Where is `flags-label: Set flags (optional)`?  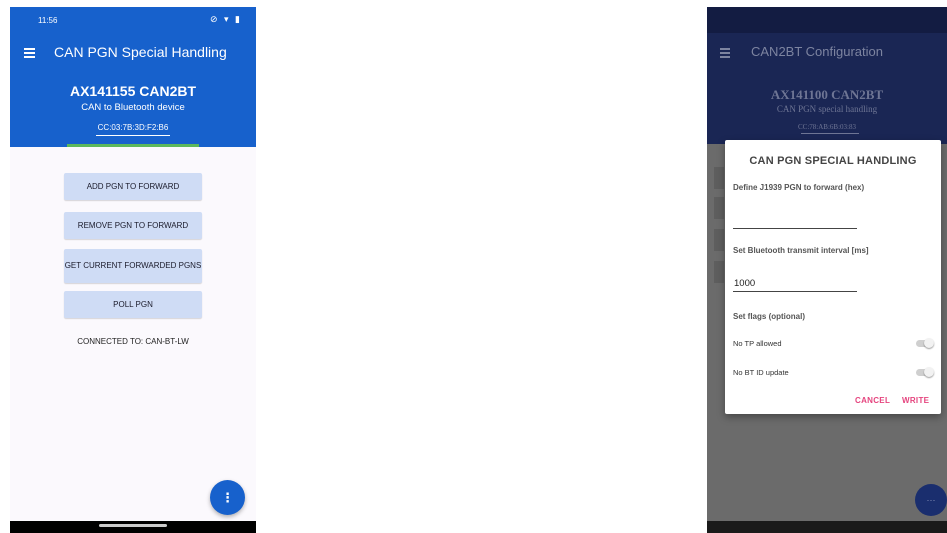 flags-label: Set flags (optional) is located at coordinates (769, 316).